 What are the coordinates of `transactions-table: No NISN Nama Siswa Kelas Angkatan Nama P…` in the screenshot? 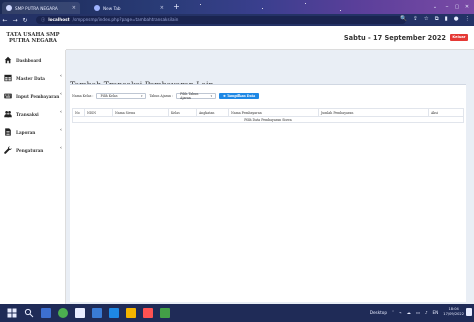 It's located at (268, 115).